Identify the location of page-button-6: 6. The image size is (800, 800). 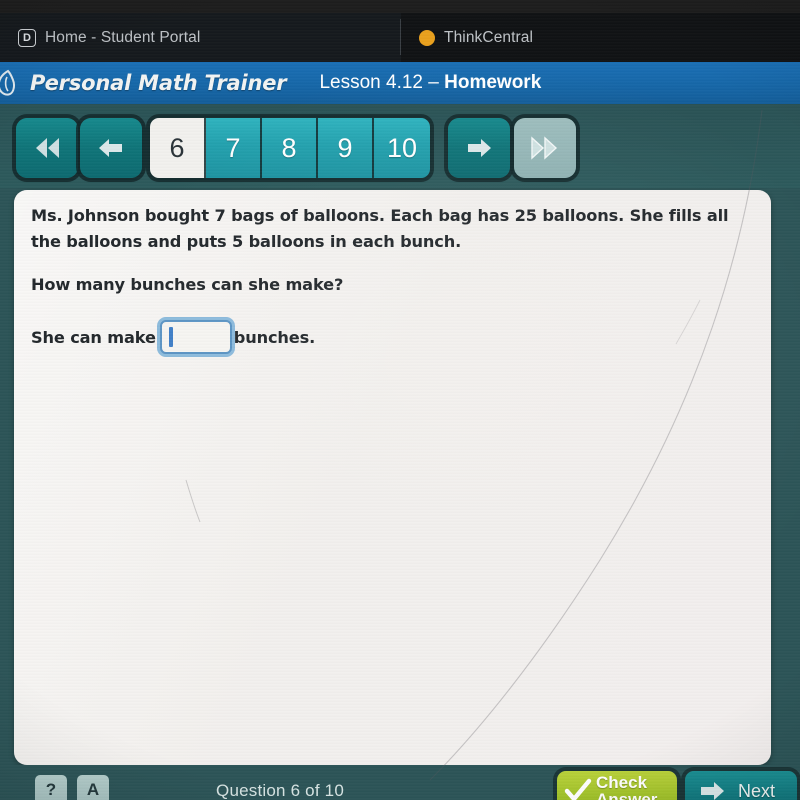
(178, 148).